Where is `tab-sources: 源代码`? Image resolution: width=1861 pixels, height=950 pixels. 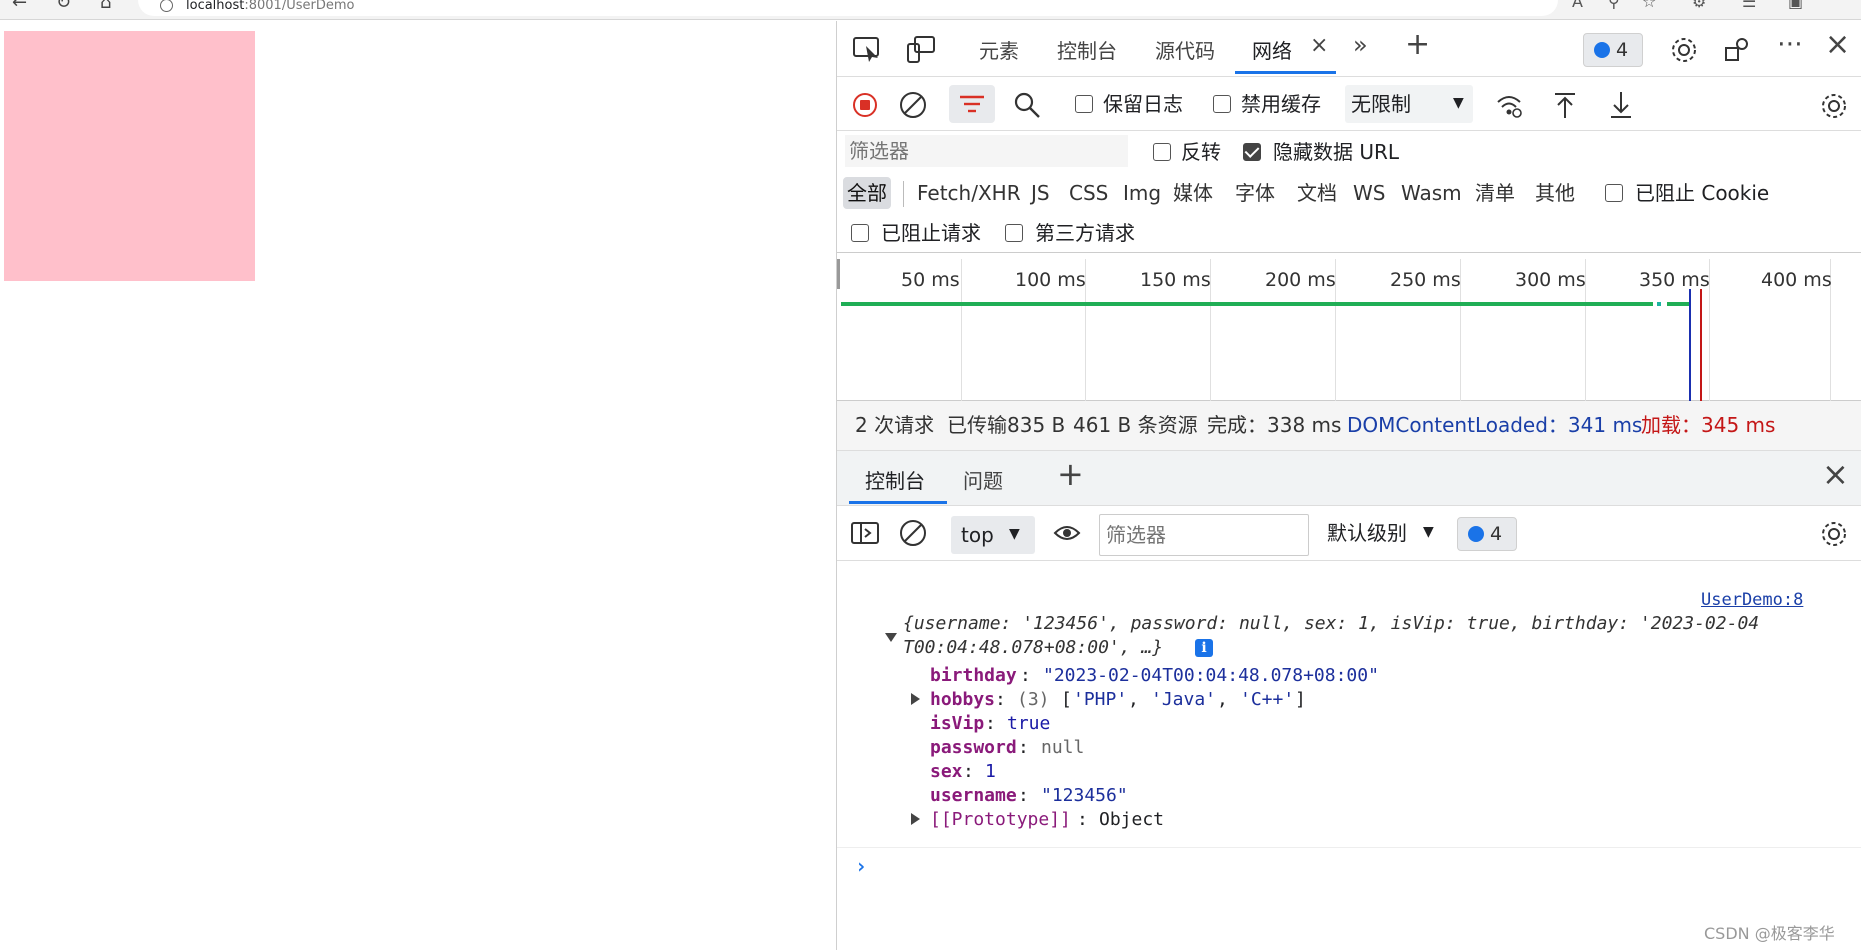 tab-sources: 源代码 is located at coordinates (1185, 49).